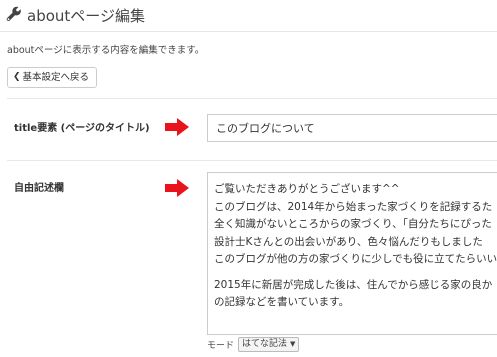 This screenshot has width=497, height=357. What do you see at coordinates (86, 16) in the screenshot?
I see `page-title: aboutページ編集` at bounding box center [86, 16].